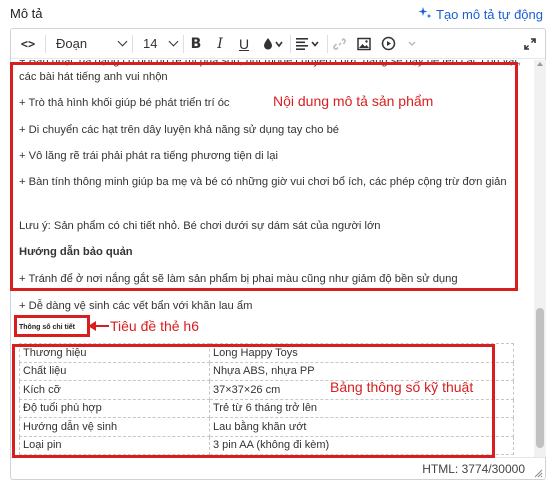 This screenshot has height=491, width=557. What do you see at coordinates (28, 44) in the screenshot?
I see `code-icon: <>` at bounding box center [28, 44].